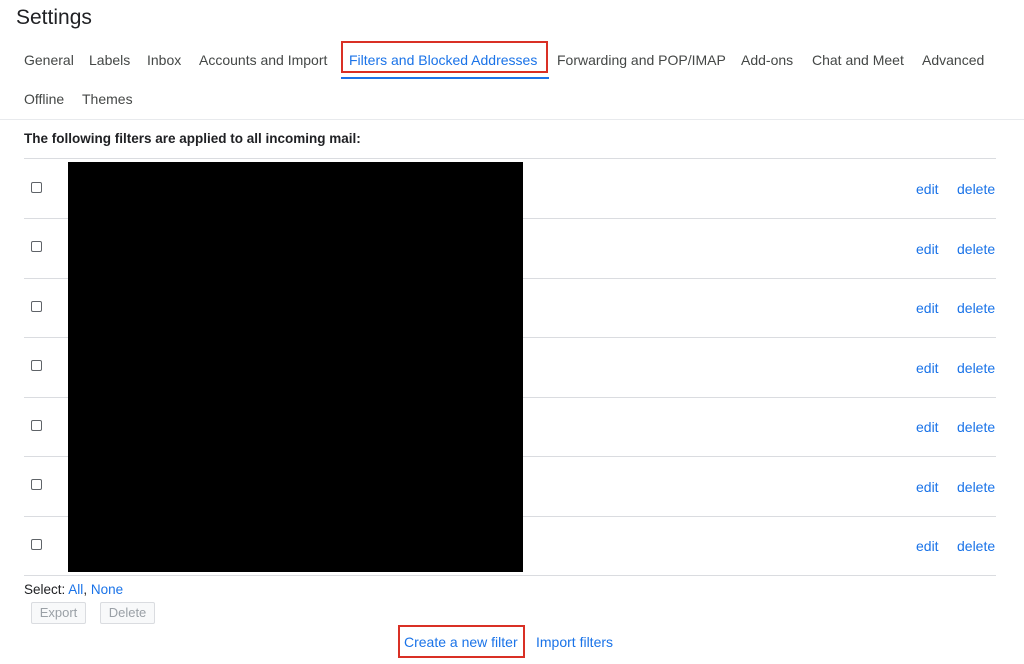 This screenshot has height=664, width=1024. What do you see at coordinates (109, 60) in the screenshot?
I see `tab-labels: Labels` at bounding box center [109, 60].